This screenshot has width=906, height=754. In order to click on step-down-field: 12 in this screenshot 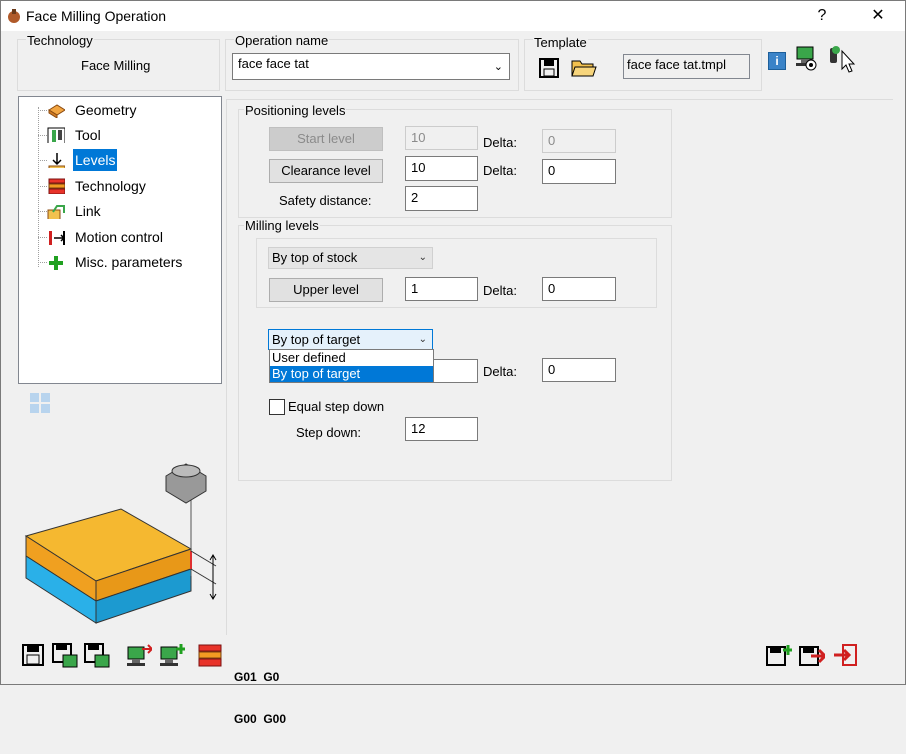, I will do `click(441, 429)`.